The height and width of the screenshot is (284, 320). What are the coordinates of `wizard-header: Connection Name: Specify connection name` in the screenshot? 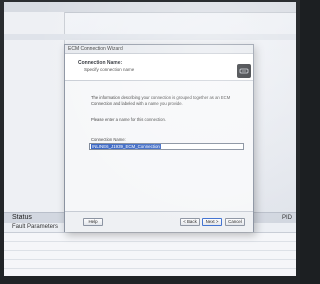 It's located at (159, 67).